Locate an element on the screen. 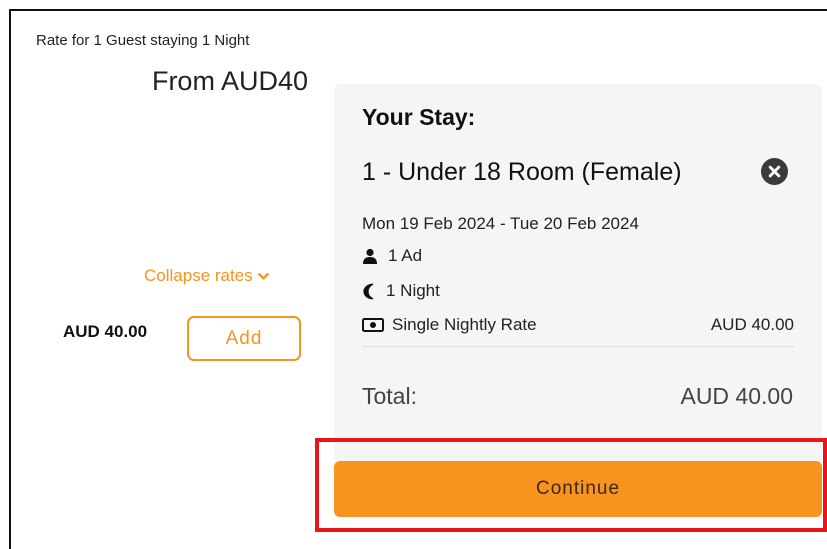 This screenshot has height=549, width=827. rate-caption: Rate for 1 Guest staying 1 Night is located at coordinates (143, 40).